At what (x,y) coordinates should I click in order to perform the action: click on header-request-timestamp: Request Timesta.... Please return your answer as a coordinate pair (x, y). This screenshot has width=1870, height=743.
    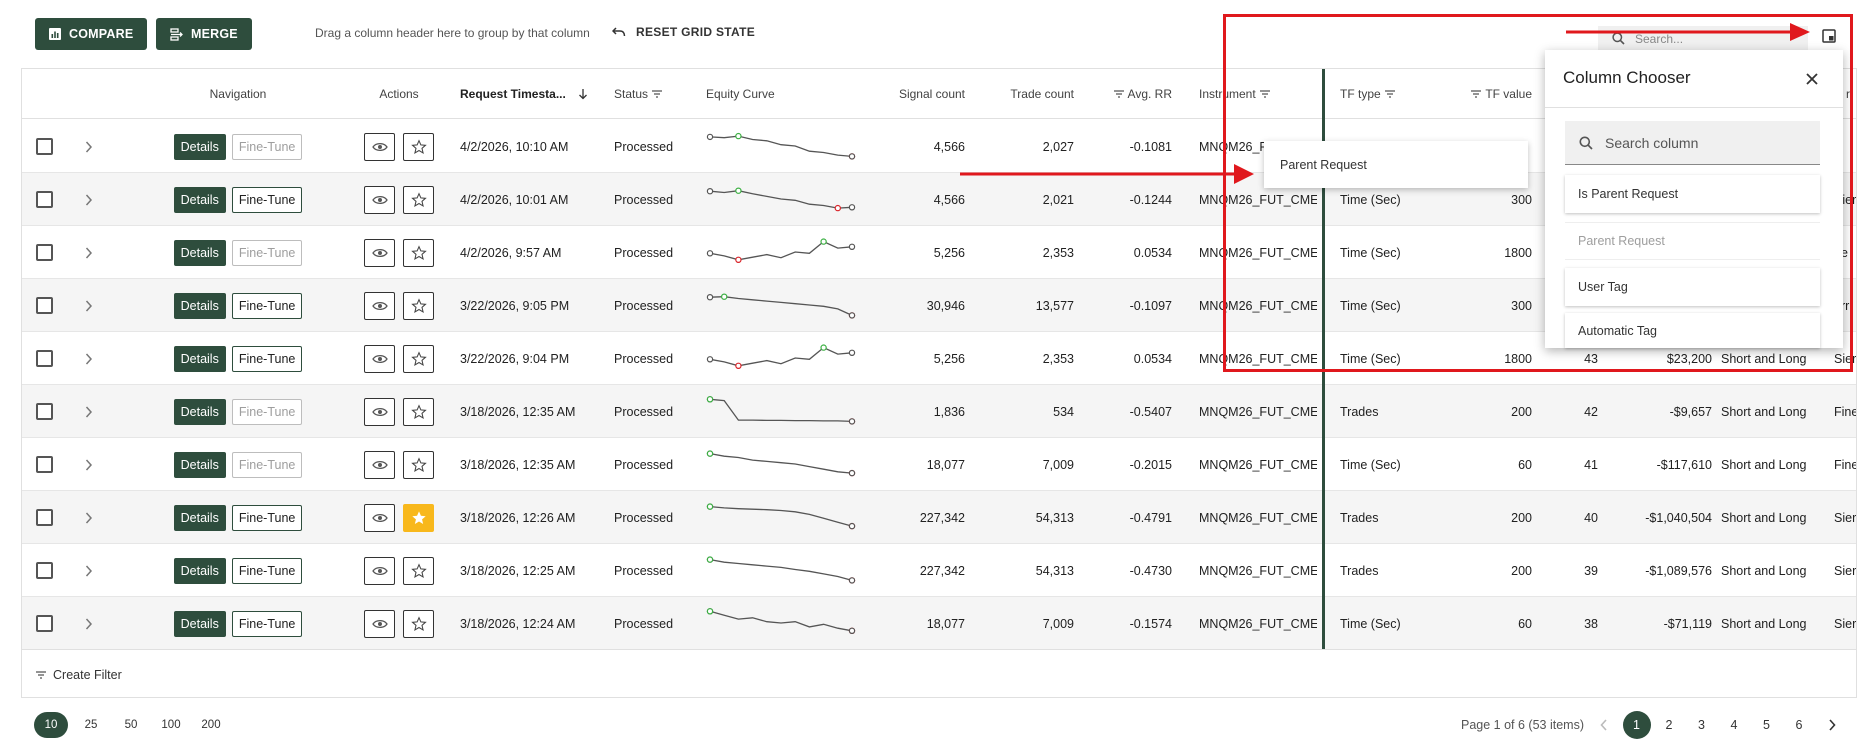
    Looking at the image, I should click on (535, 94).